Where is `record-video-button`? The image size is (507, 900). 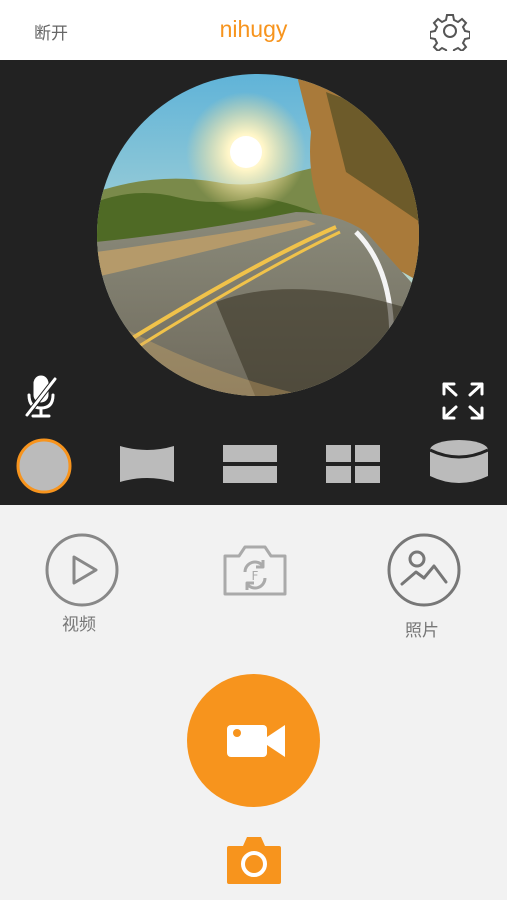 record-video-button is located at coordinates (253, 740).